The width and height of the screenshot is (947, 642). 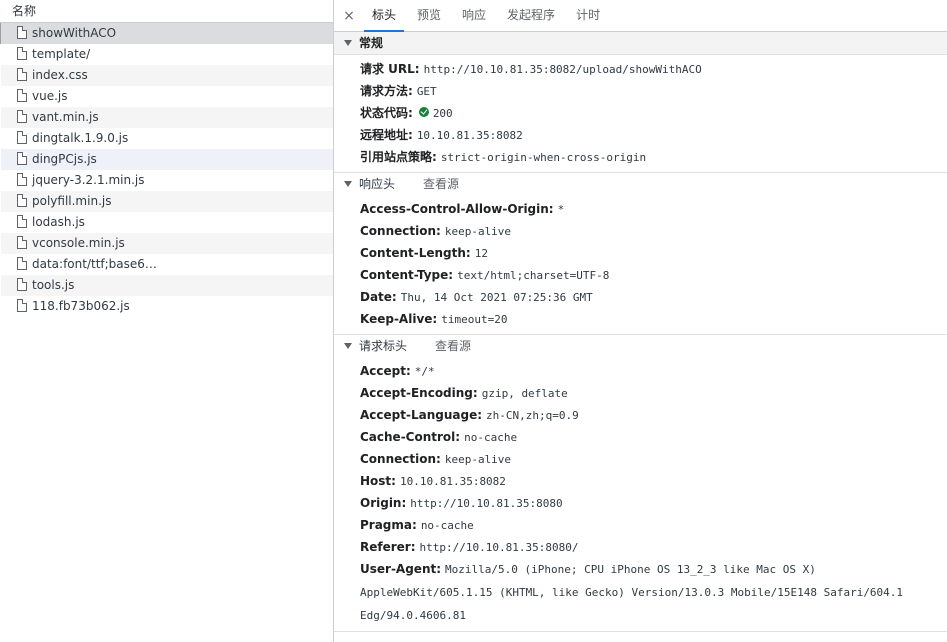 I want to click on header-row: Content-Type: text/html;charset=UTF-8, so click(x=640, y=275).